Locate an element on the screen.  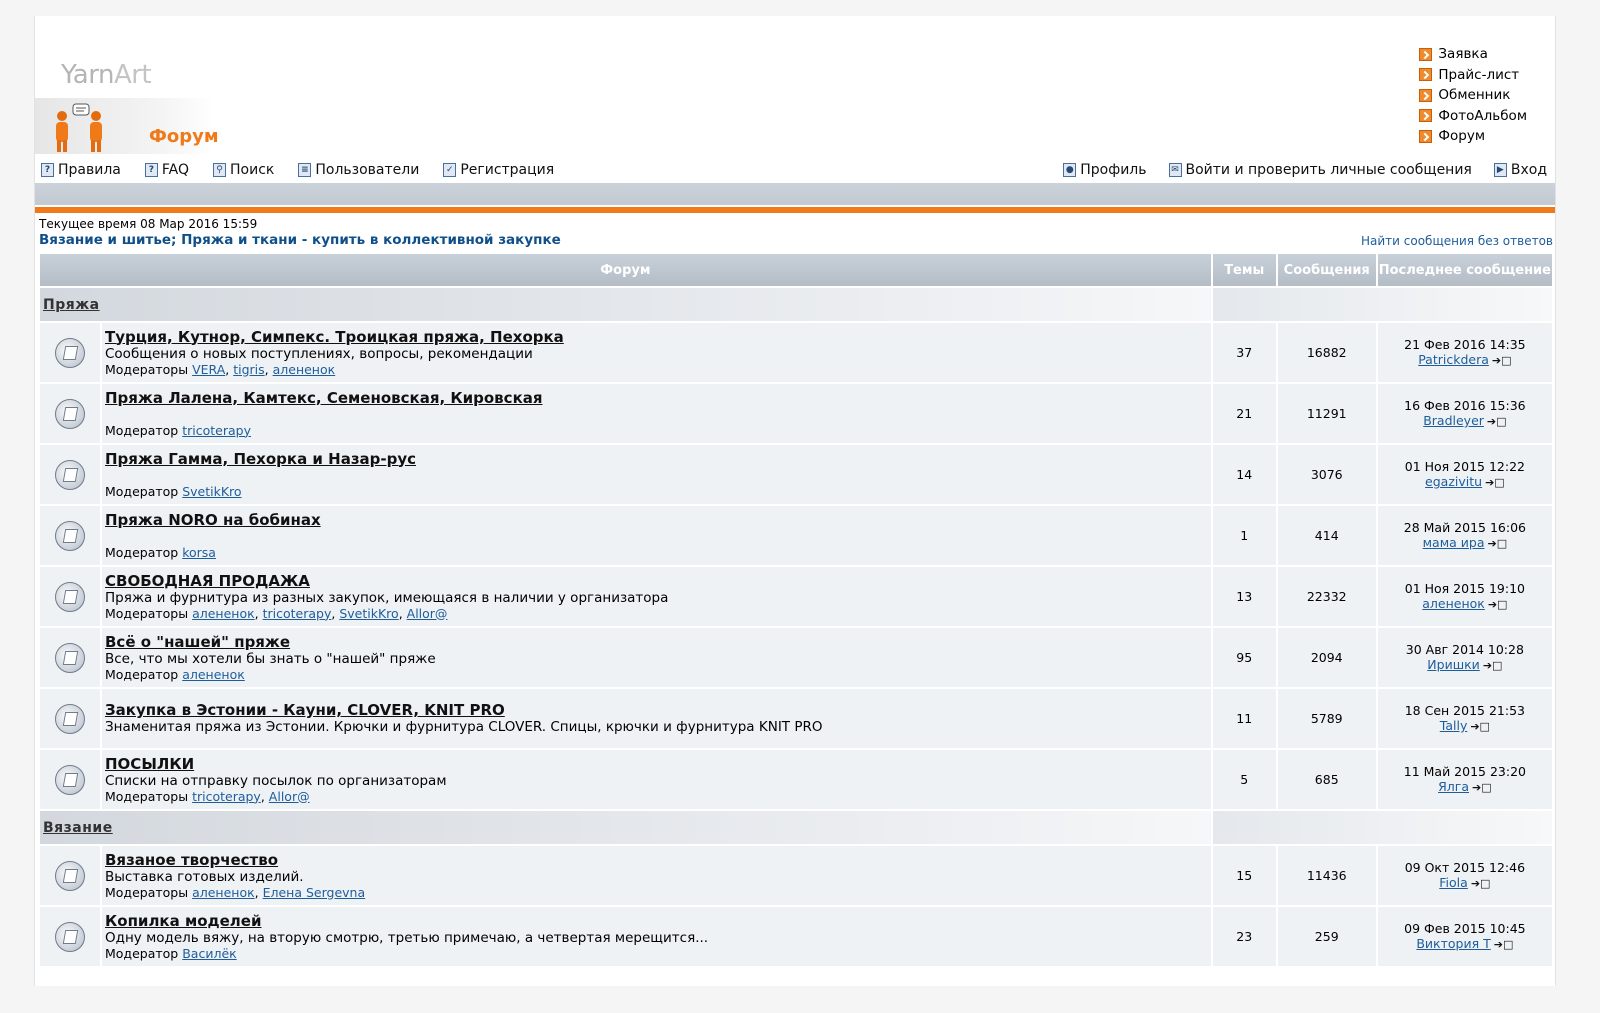
last-post-author-link: egazivitu is located at coordinates (1453, 481).